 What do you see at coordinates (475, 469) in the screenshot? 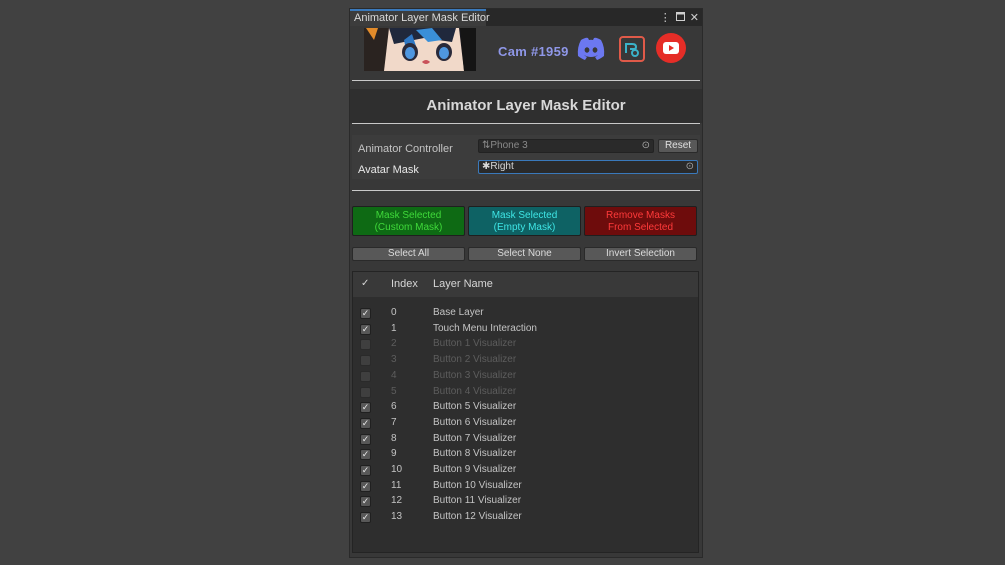
I see `layer-name: Button 9 Visualizer` at bounding box center [475, 469].